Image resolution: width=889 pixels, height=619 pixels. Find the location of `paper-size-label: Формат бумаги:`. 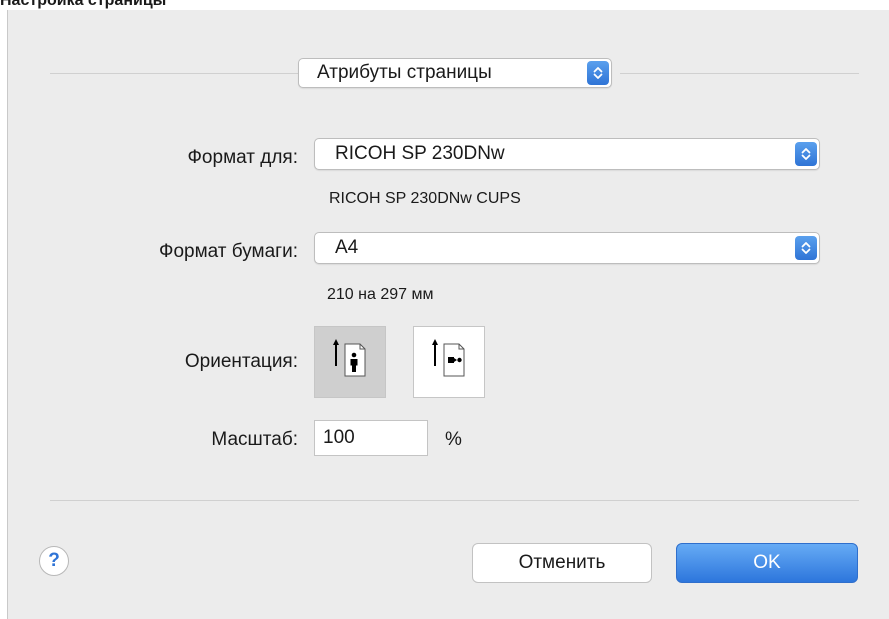

paper-size-label: Формат бумаги: is located at coordinates (228, 251).